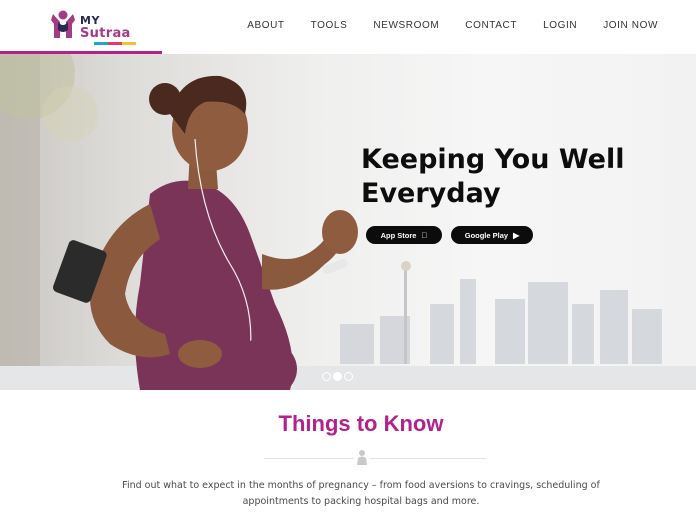 This screenshot has height=520, width=700. What do you see at coordinates (265, 25) in the screenshot?
I see `nav-about: ABOUT` at bounding box center [265, 25].